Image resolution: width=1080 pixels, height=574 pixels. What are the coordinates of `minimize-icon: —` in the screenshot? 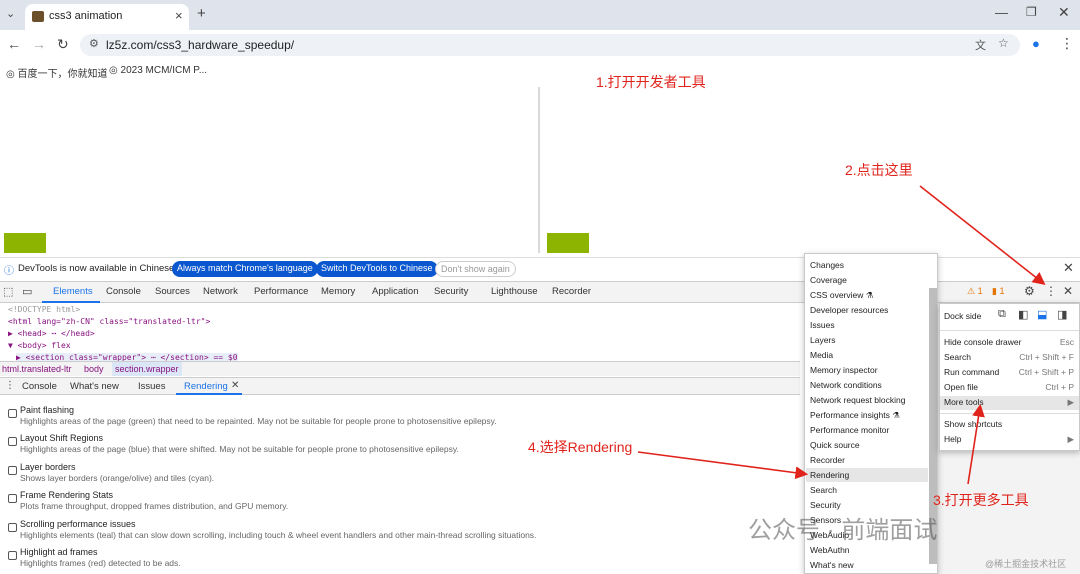 It's located at (1001, 12).